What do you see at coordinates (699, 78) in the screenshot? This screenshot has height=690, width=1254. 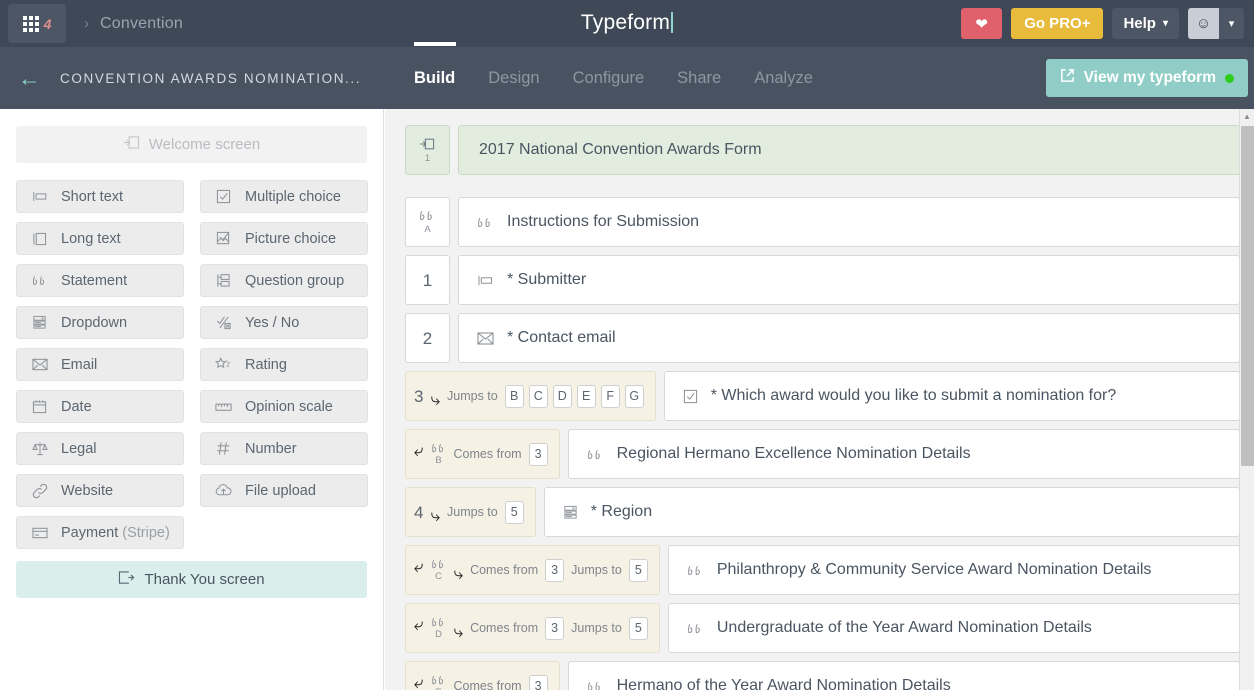 I see `tab-share: Share` at bounding box center [699, 78].